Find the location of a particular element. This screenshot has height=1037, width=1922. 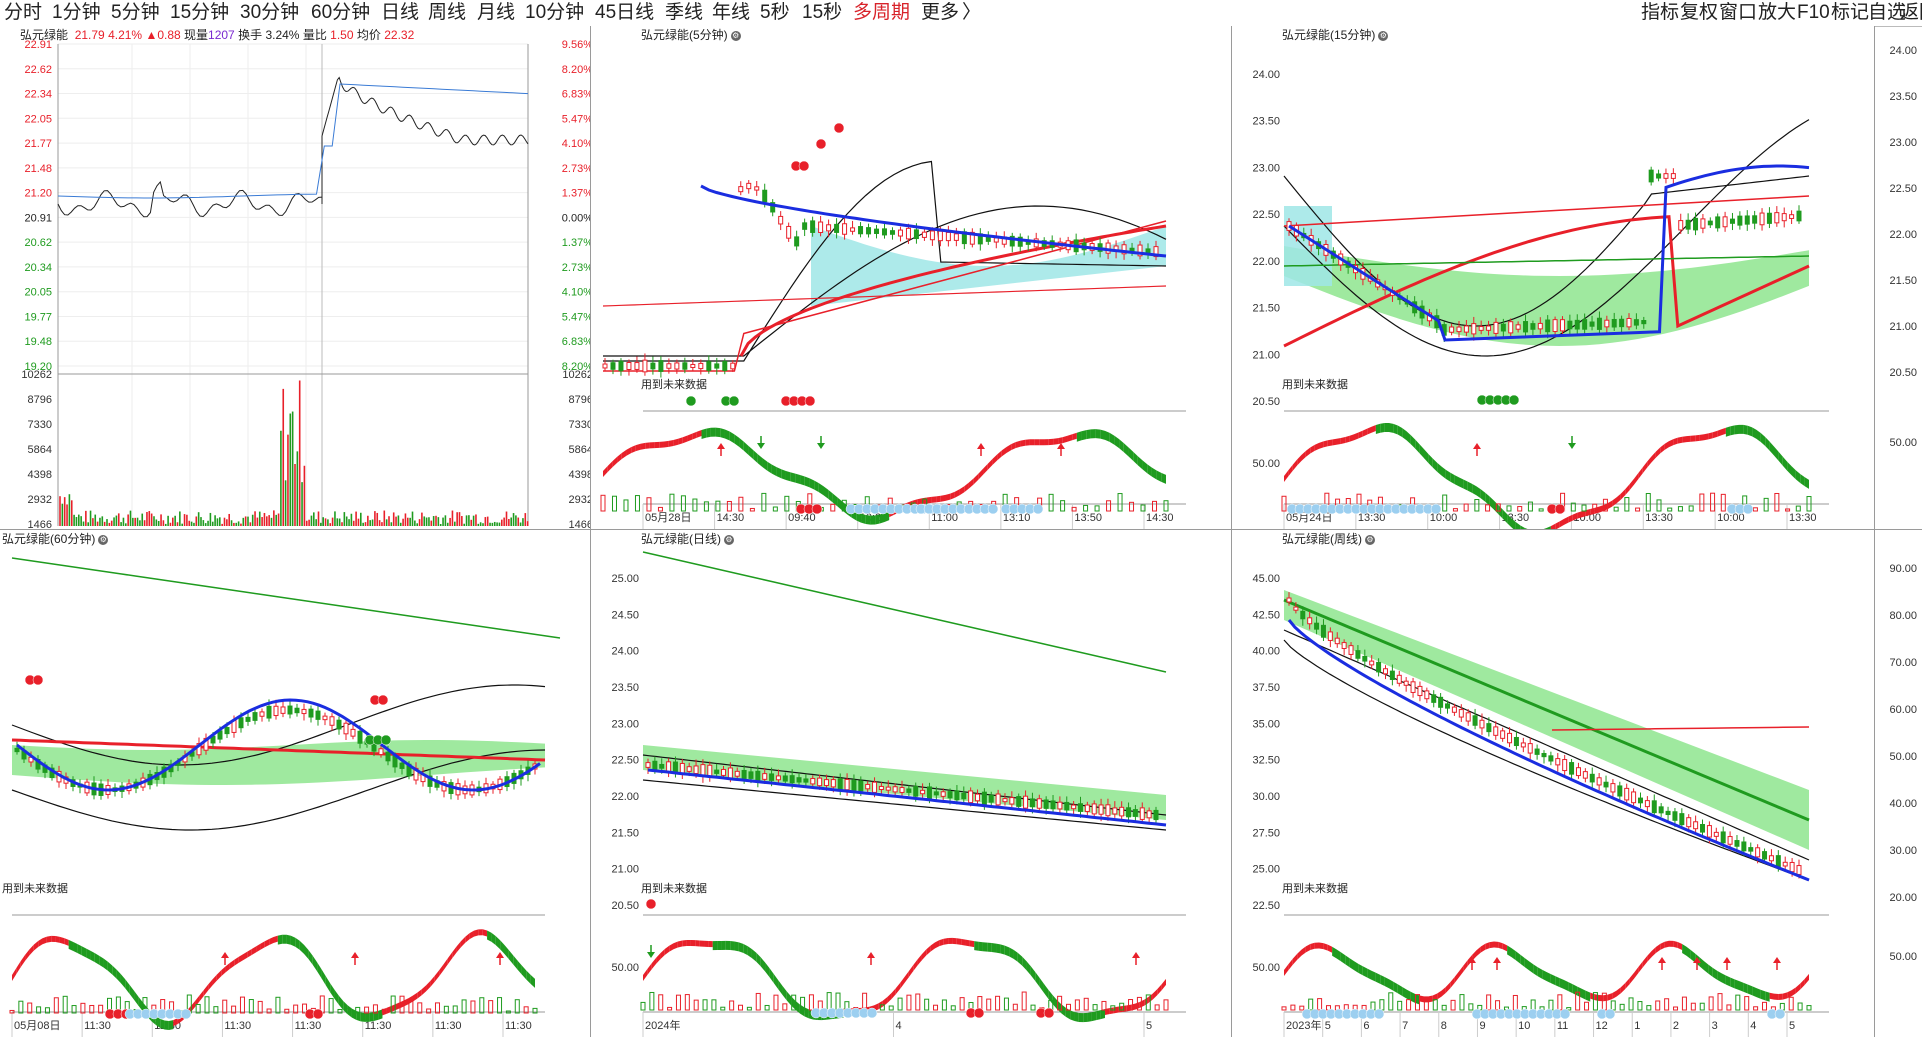

period-5min: 5分钟 is located at coordinates (135, 13).